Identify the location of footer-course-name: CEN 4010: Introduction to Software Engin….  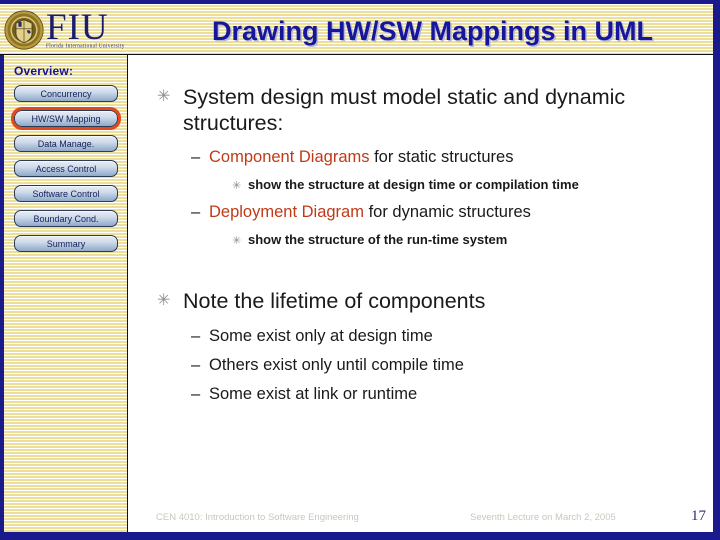
(257, 517).